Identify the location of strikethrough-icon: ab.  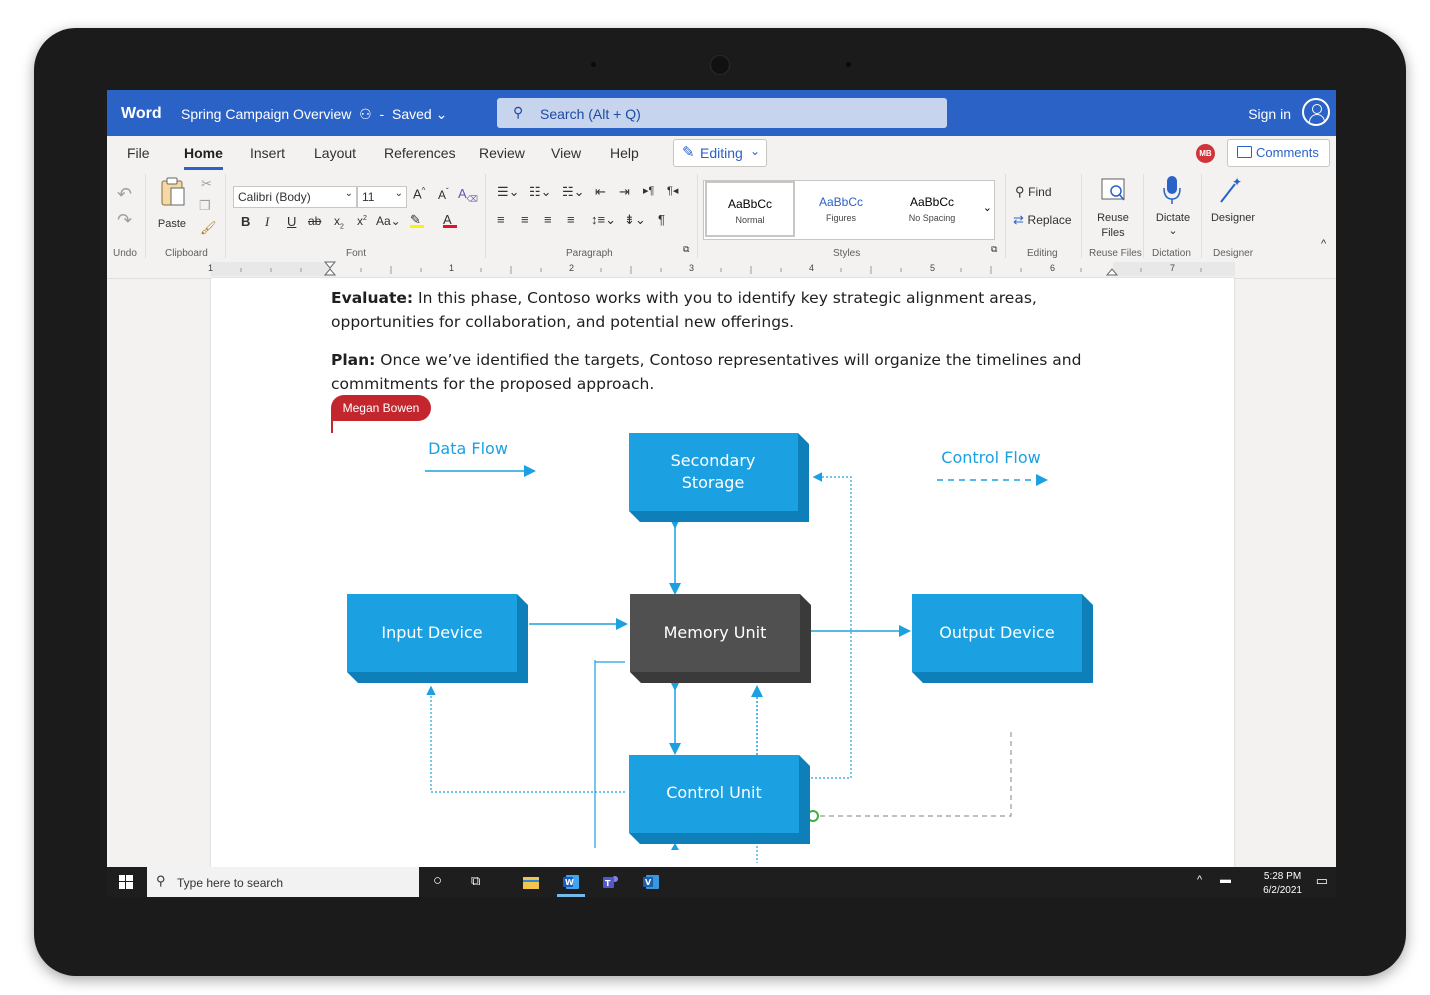
(314, 221).